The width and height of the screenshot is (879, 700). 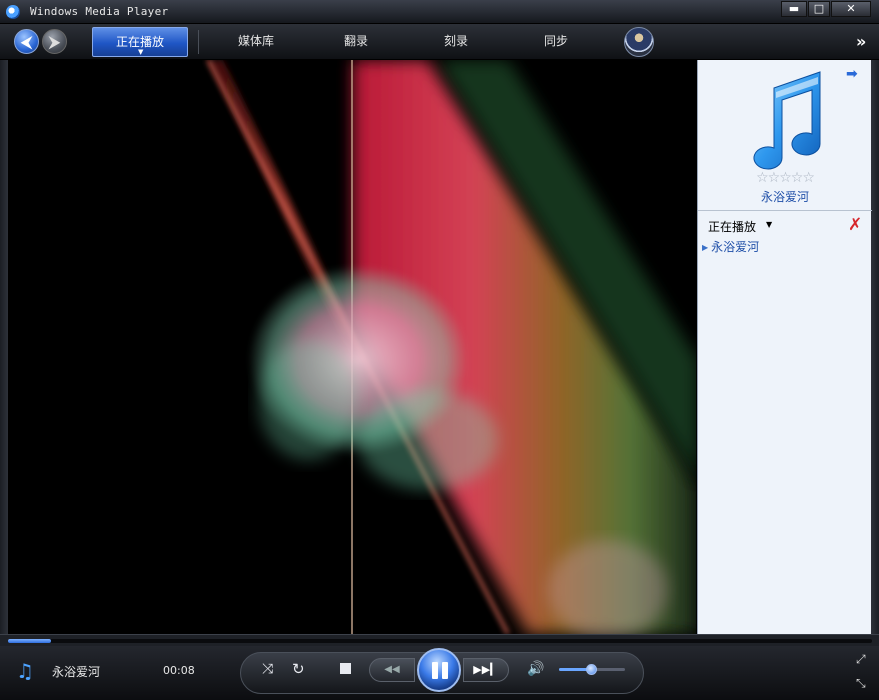 I want to click on tab-burn: 刻录, so click(x=456, y=42).